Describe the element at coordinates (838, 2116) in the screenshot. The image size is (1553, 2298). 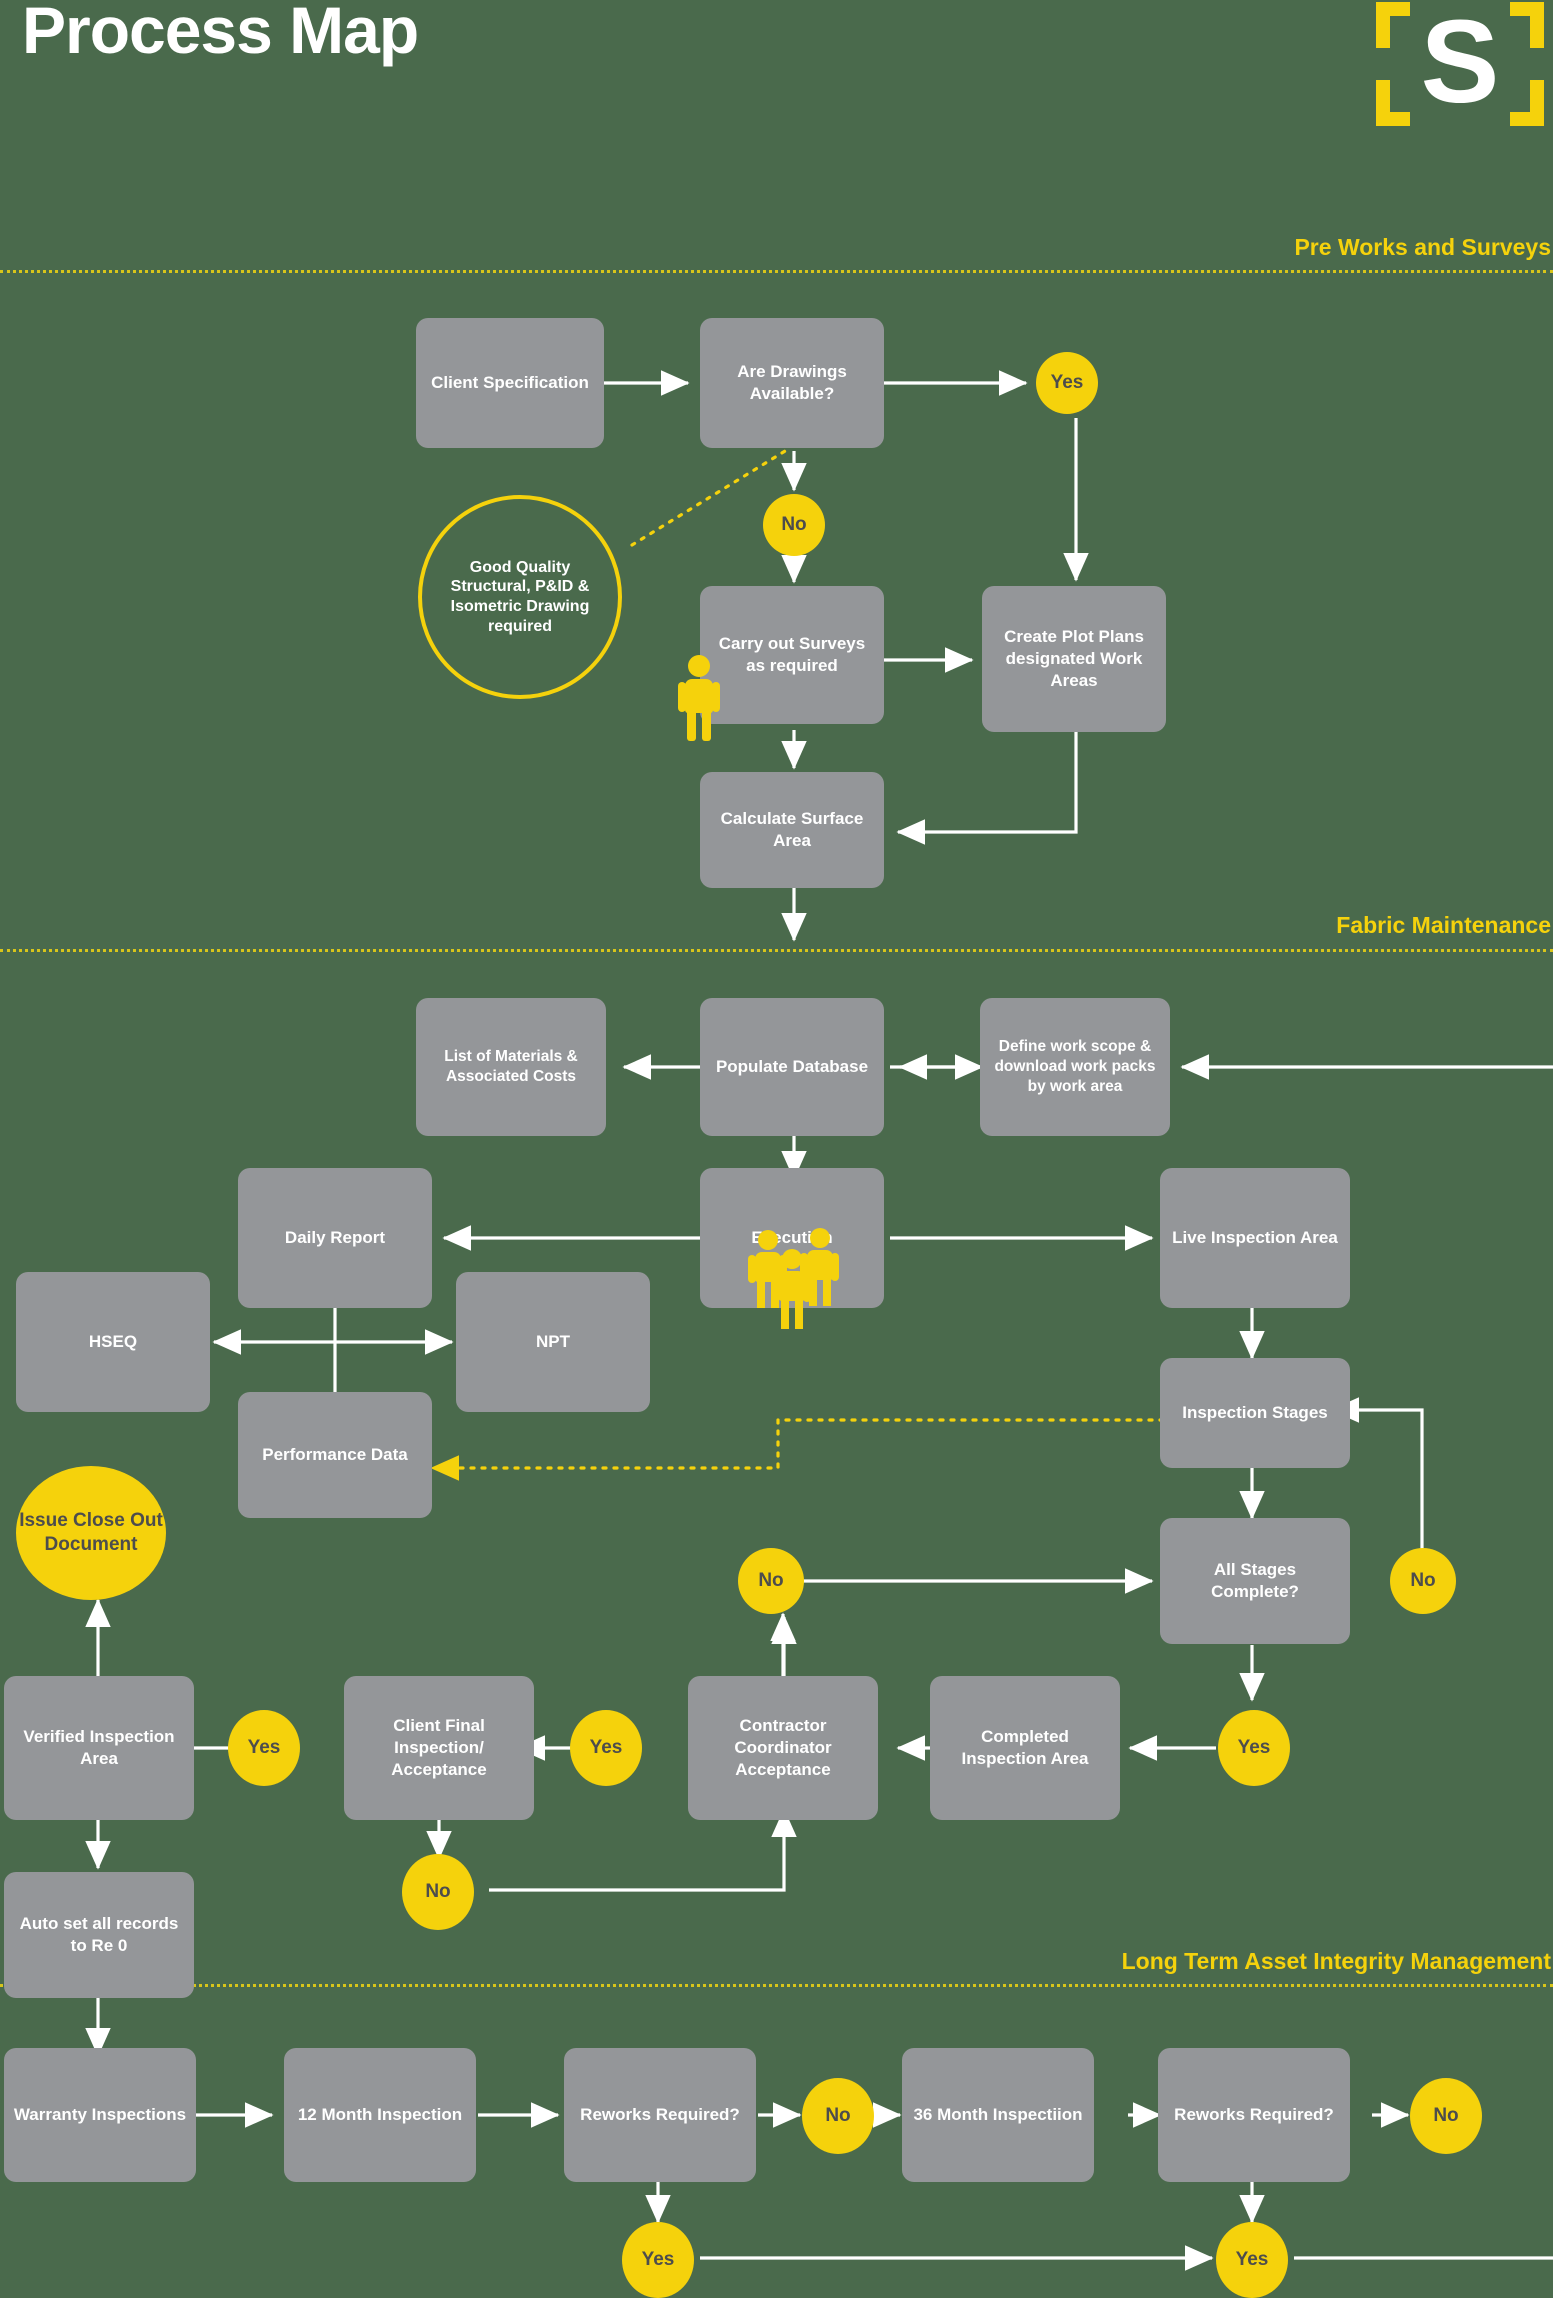
I see `decision-no-reworks-1: No` at that location.